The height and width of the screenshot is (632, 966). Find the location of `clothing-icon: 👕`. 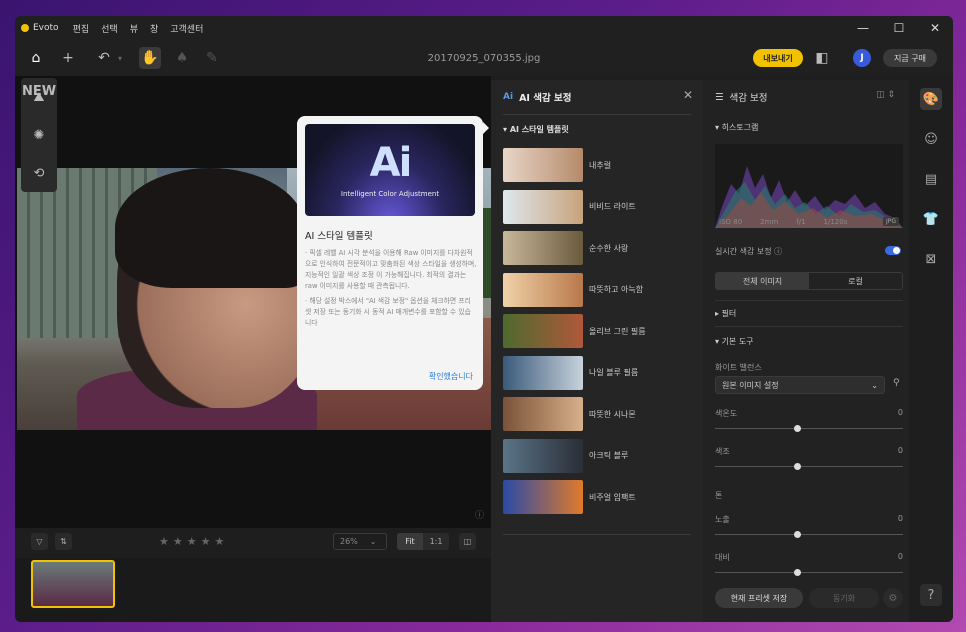

clothing-icon: 👕 is located at coordinates (931, 219).